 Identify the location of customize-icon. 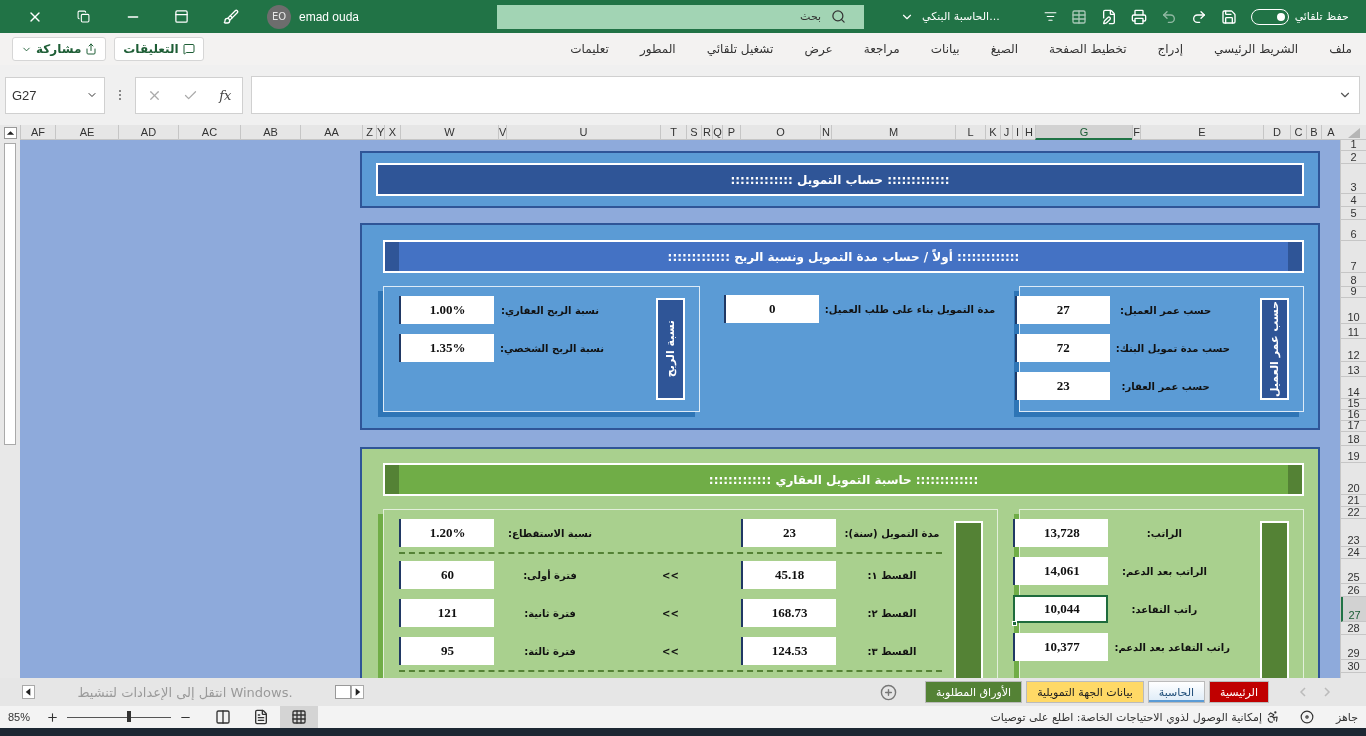
(1050, 16).